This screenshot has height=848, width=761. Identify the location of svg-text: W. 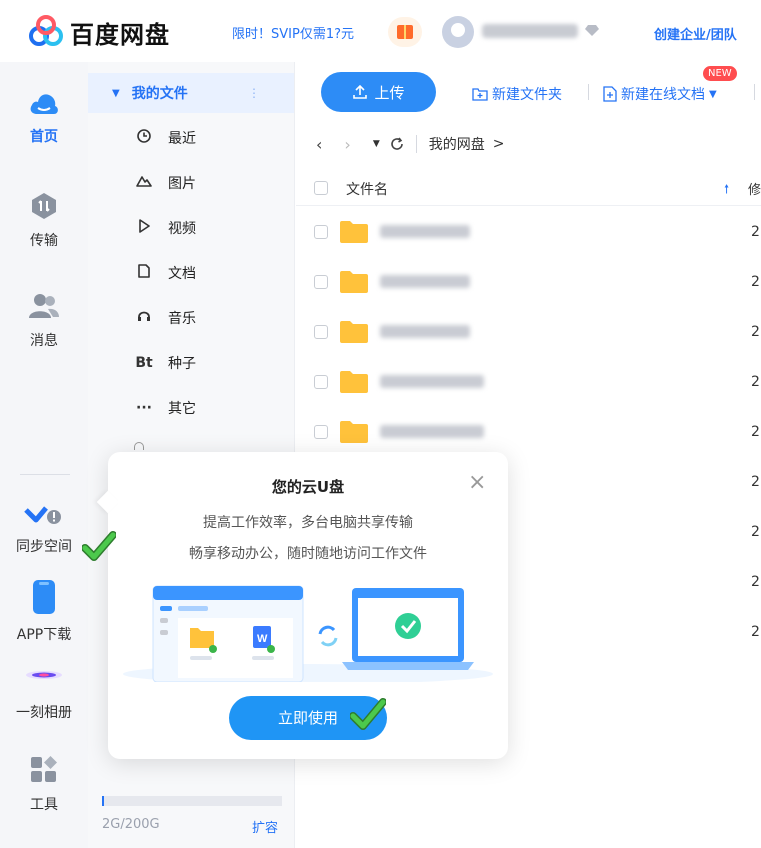
(262, 639).